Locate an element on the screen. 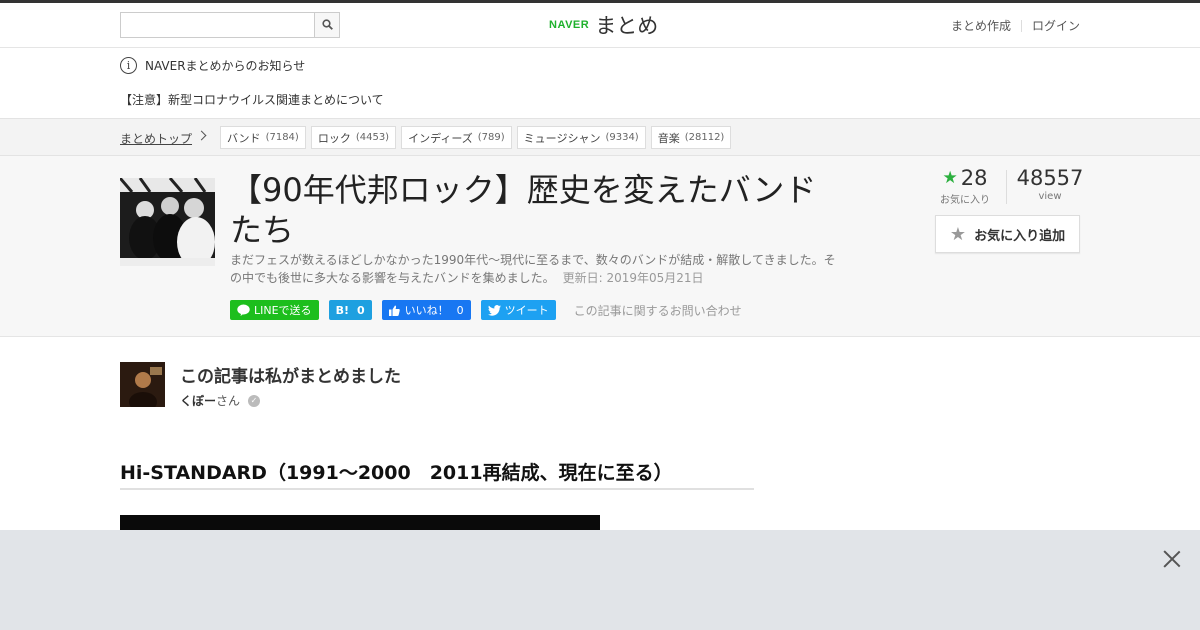 This screenshot has height=630, width=1200. login-link: ログイン is located at coordinates (1056, 25).